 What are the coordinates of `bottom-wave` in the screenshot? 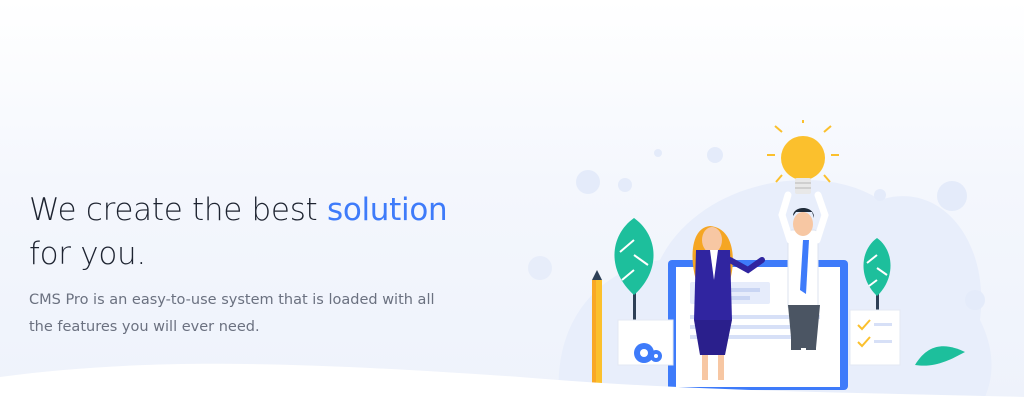 It's located at (512, 385).